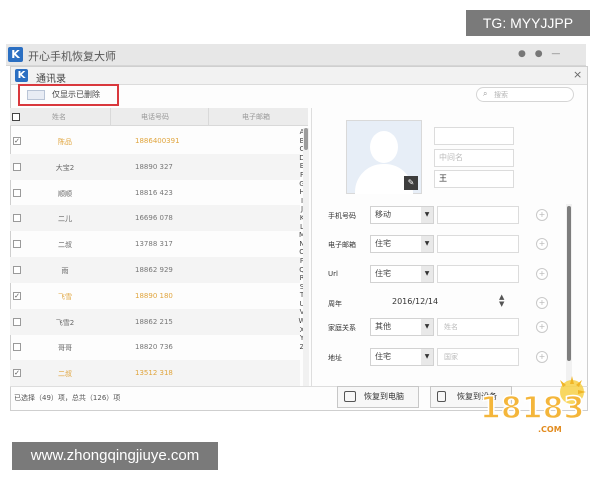  Describe the element at coordinates (15, 54) in the screenshot. I see `app-logo-icon: K` at that location.